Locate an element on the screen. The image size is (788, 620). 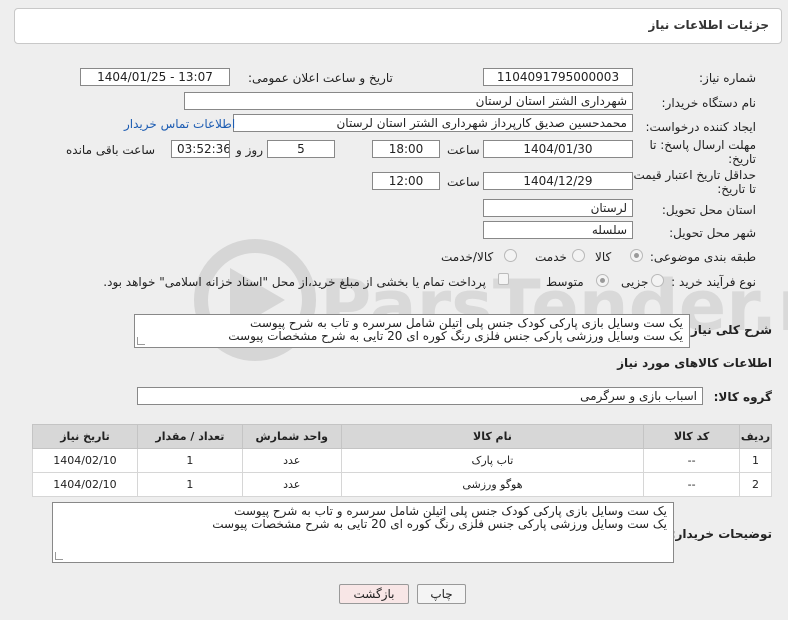
price-time-field: 12:00 is located at coordinates (406, 181).